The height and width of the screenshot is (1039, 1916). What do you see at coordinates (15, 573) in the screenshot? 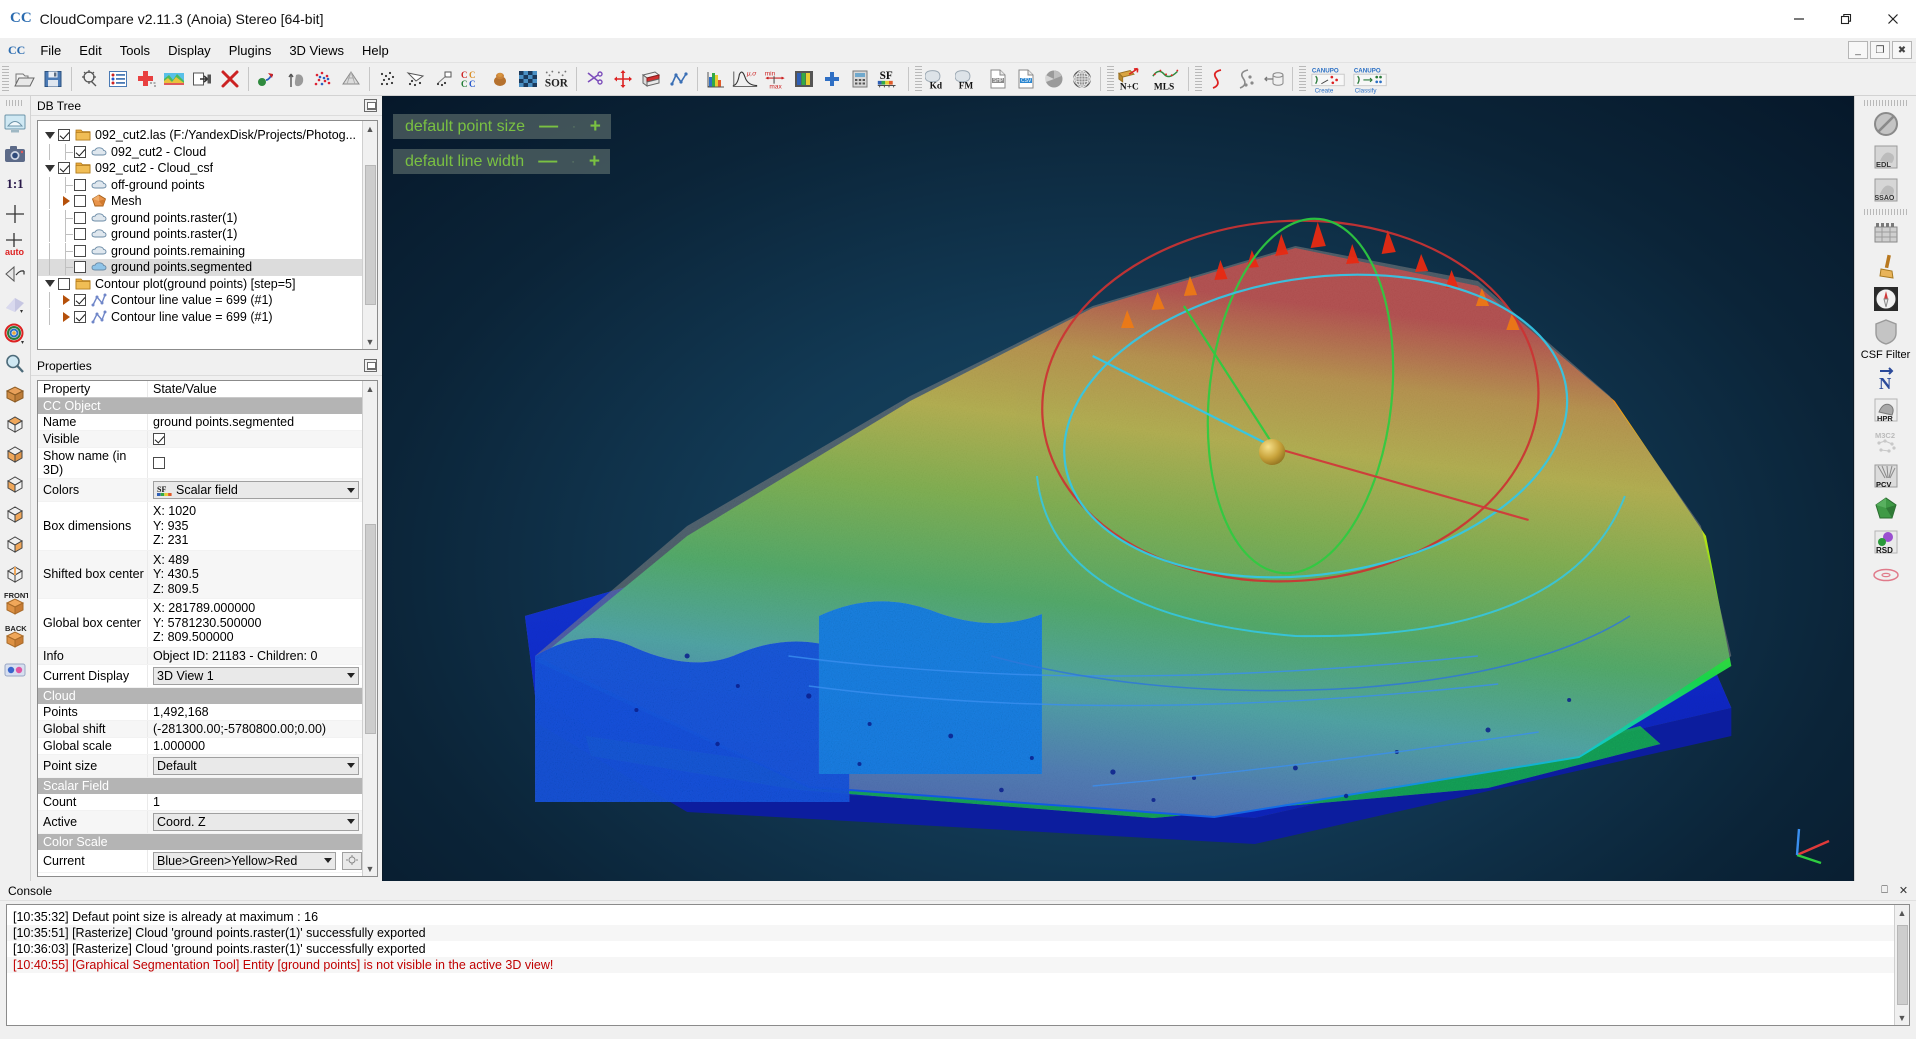
I see `view-iso1-icon` at bounding box center [15, 573].